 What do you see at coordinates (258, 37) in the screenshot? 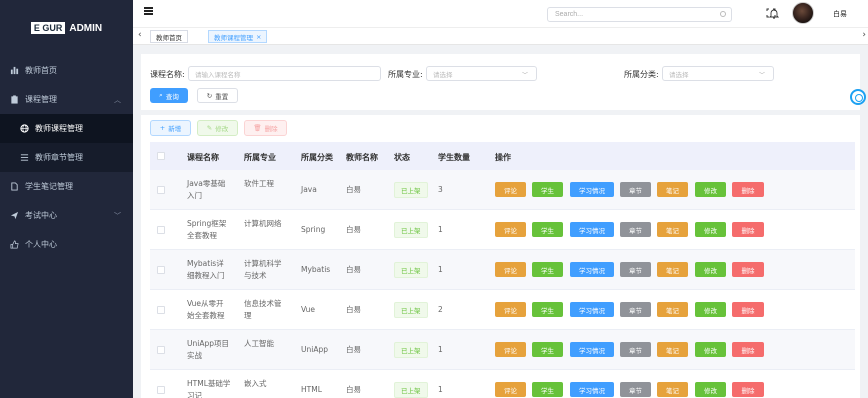
I see `close-icon: ×` at bounding box center [258, 37].